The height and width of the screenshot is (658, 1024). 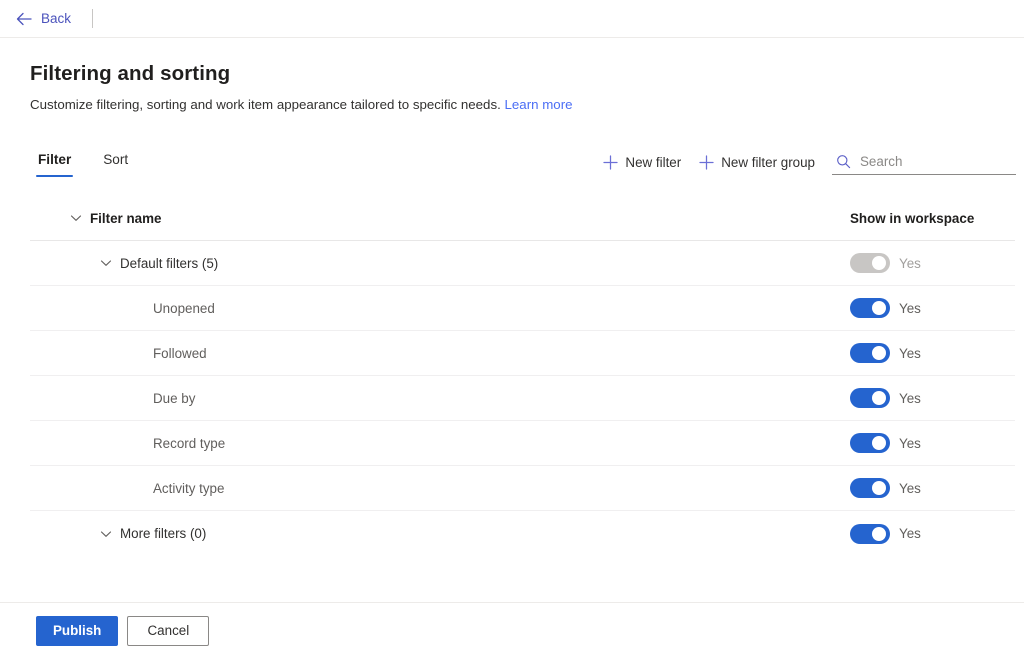 I want to click on header-name-cell: Filter name, so click(x=440, y=218).